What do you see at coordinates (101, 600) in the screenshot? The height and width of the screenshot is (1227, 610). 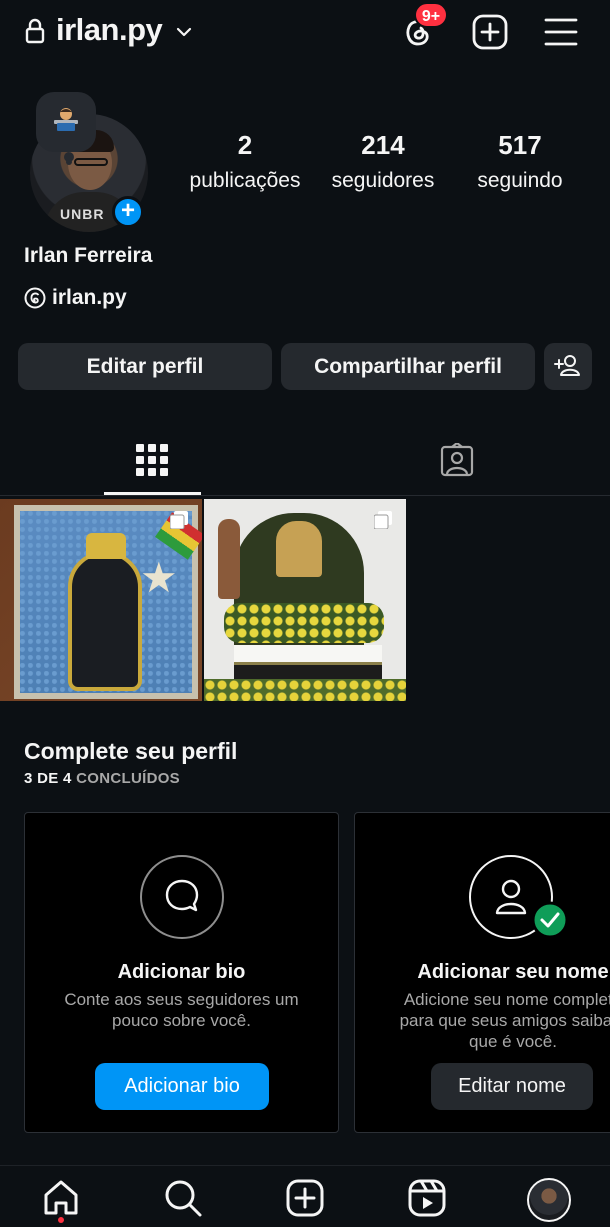 I see `post-thumbnail-1: ★` at bounding box center [101, 600].